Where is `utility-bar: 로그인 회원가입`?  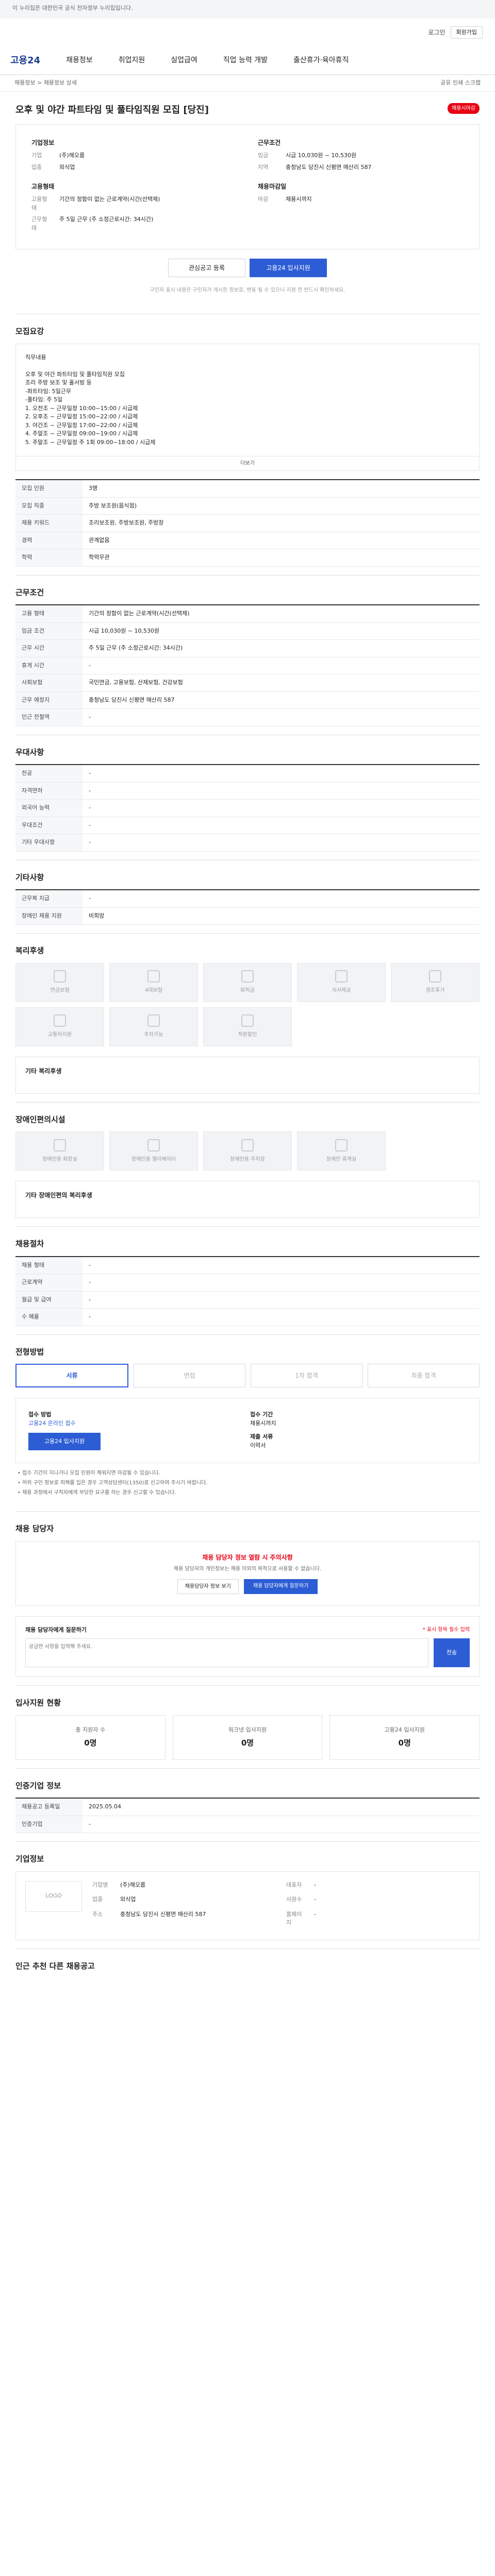
utility-bar: 로그인 회원가입 is located at coordinates (247, 32).